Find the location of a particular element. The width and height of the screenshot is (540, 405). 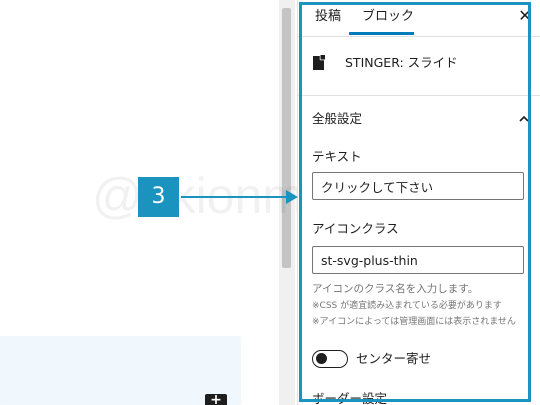

scrollbar-thumb is located at coordinates (286, 138).